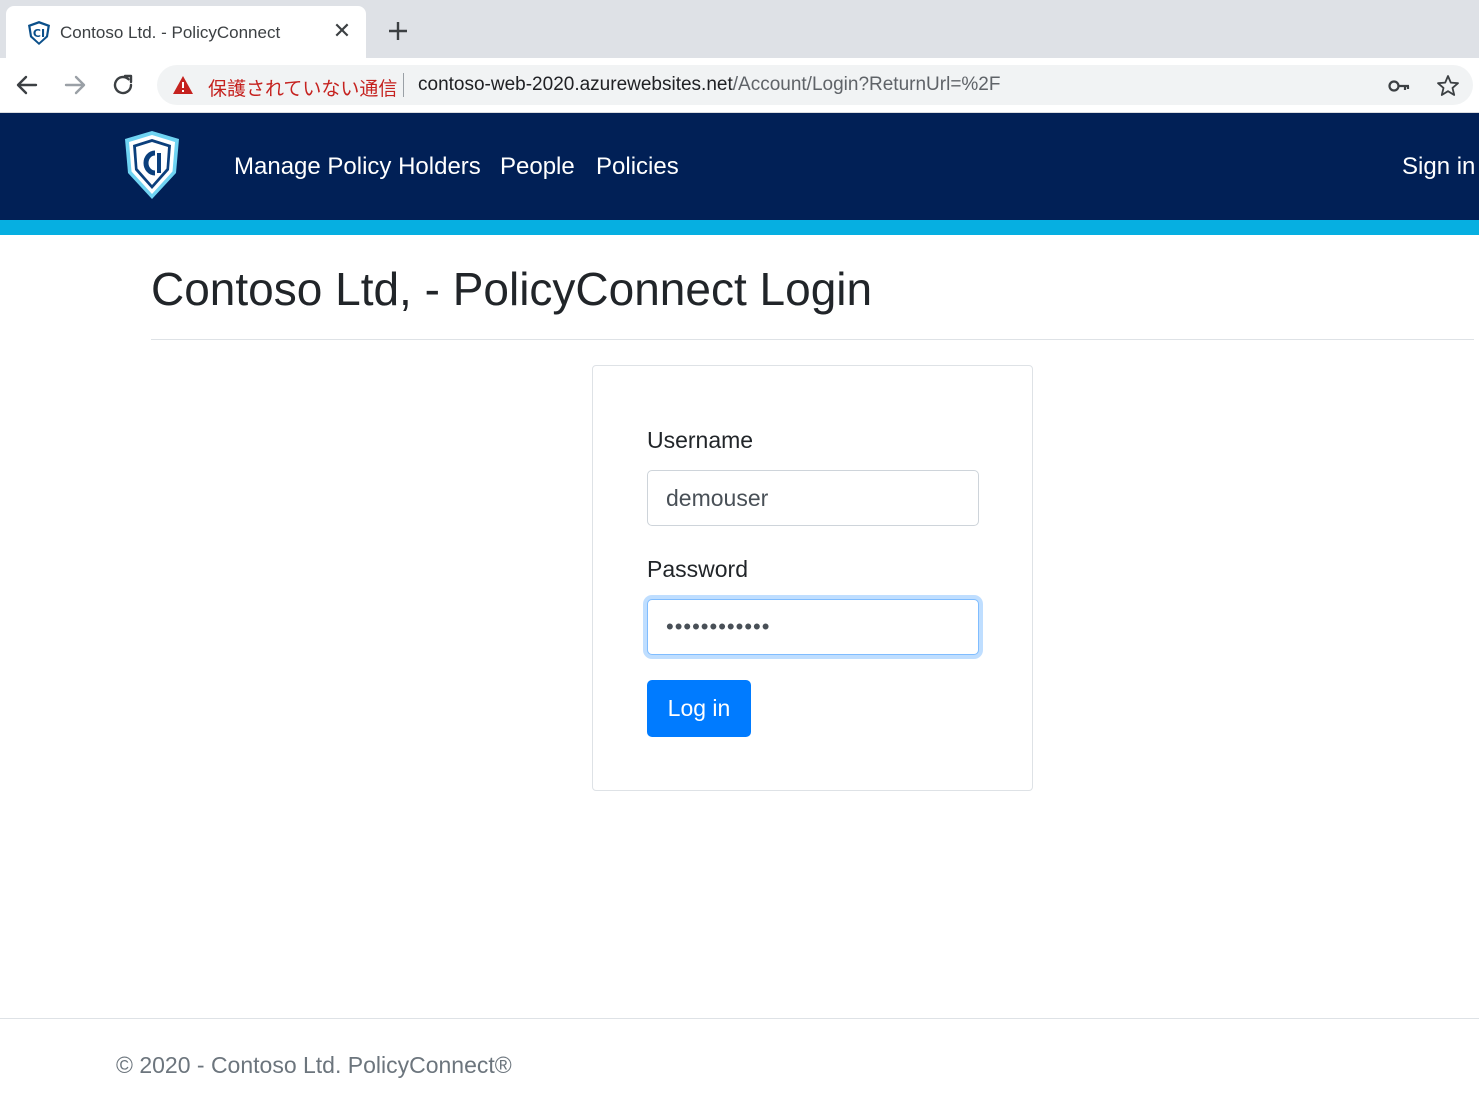  I want to click on shield-logo-icon: CI, so click(39, 33).